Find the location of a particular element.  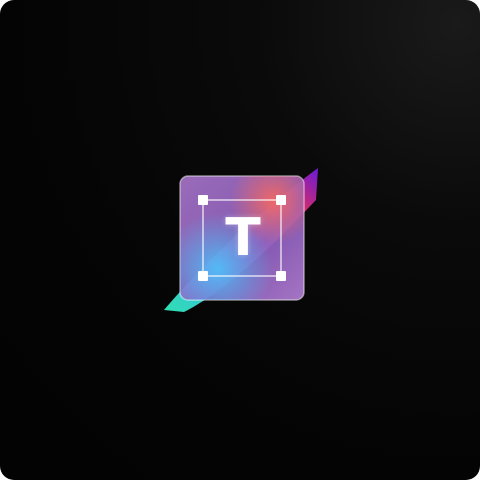

app-icon: T is located at coordinates (242, 240).